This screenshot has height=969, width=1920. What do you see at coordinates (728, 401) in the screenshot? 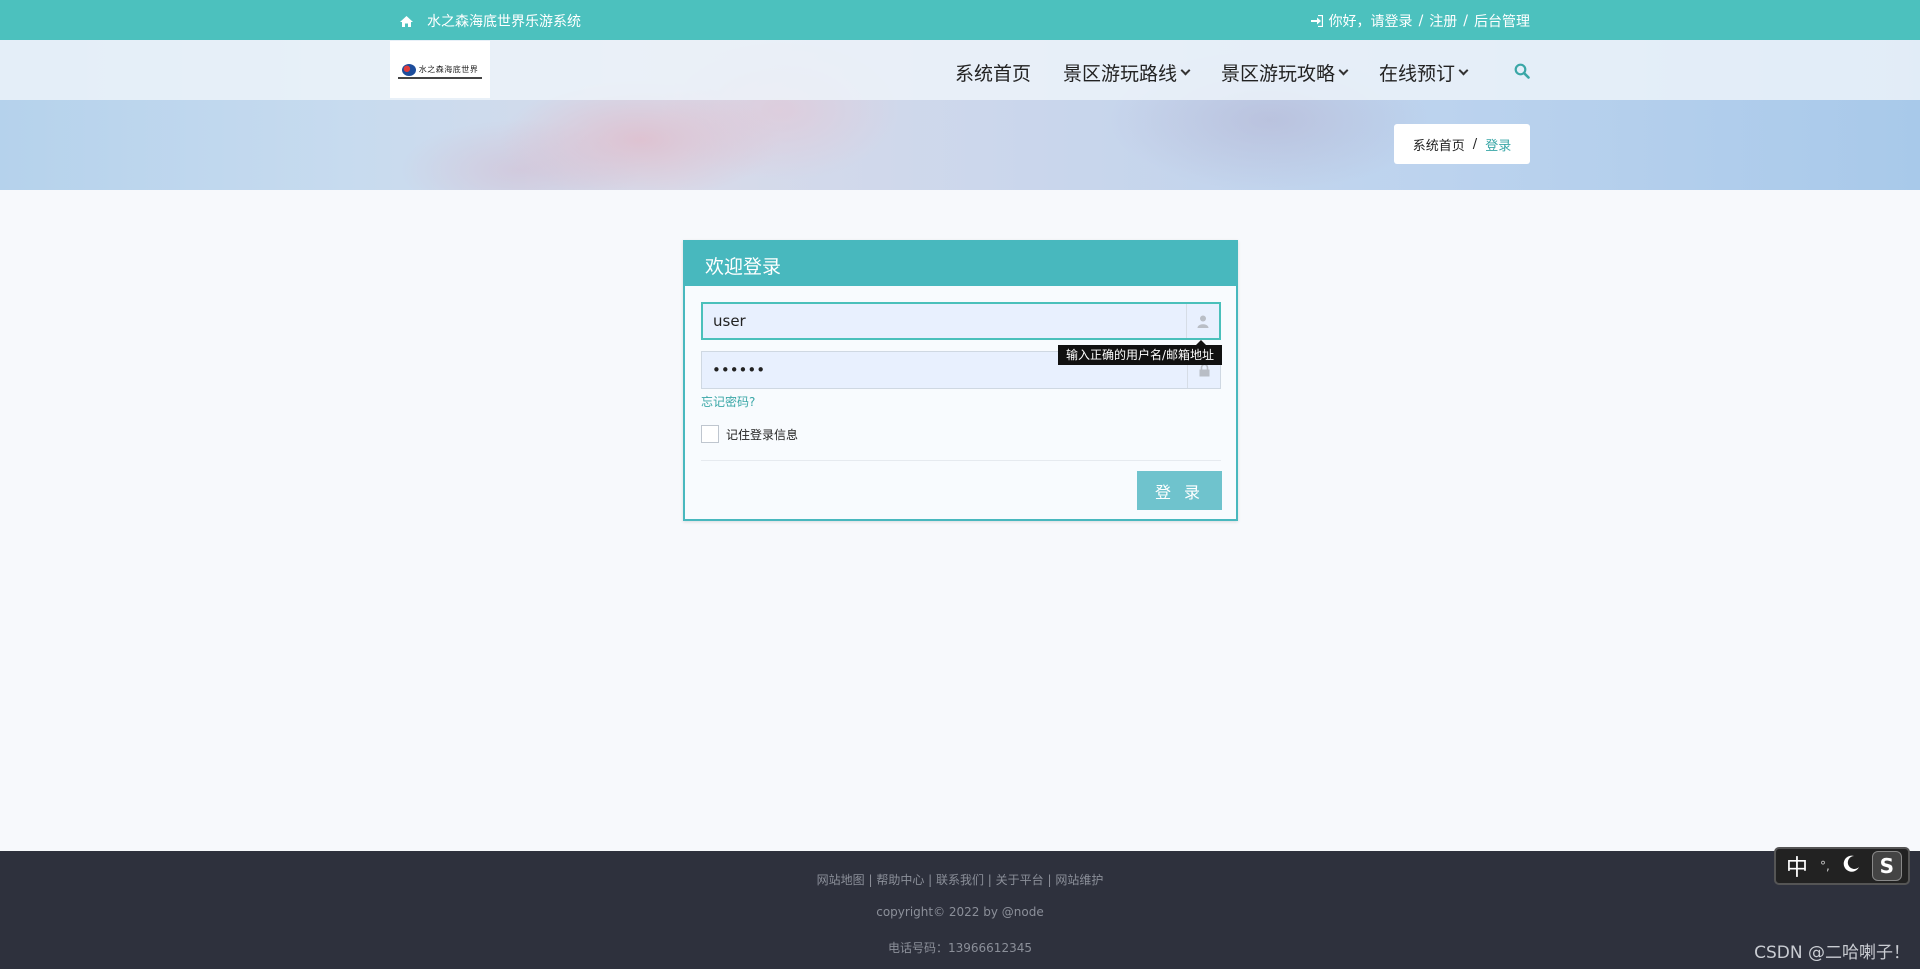
I see `forgot-password-link: 忘记密码?` at bounding box center [728, 401].